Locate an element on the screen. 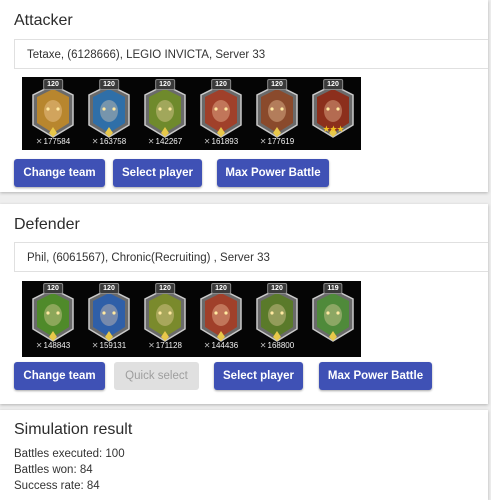 The height and width of the screenshot is (500, 491). defender-quick-select-button: Quick select is located at coordinates (156, 376).